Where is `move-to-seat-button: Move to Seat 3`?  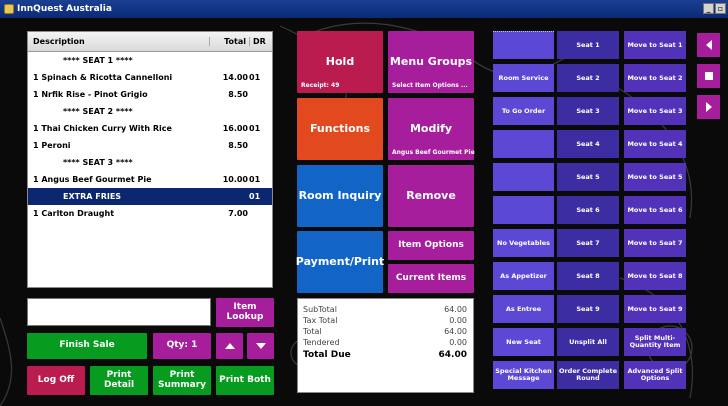 move-to-seat-button: Move to Seat 3 is located at coordinates (655, 111).